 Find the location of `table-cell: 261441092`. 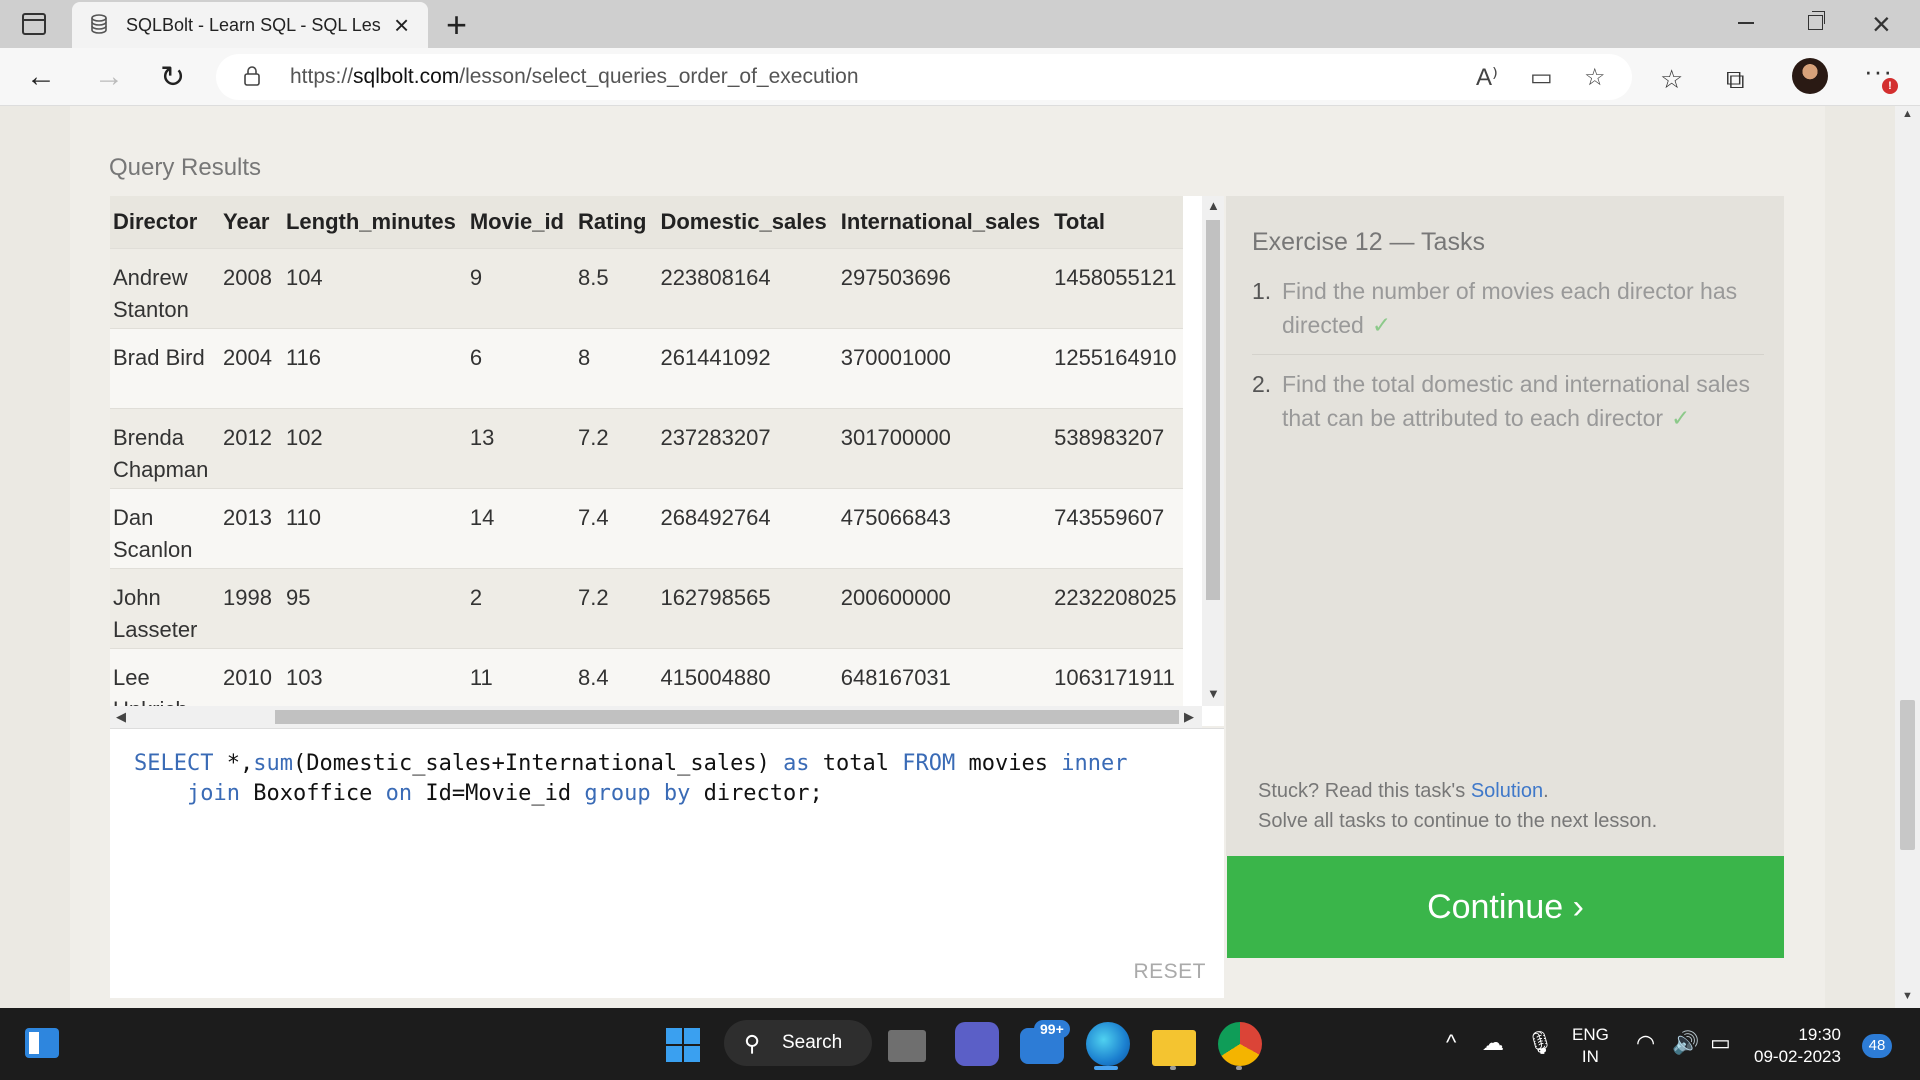

table-cell: 261441092 is located at coordinates (743, 367).